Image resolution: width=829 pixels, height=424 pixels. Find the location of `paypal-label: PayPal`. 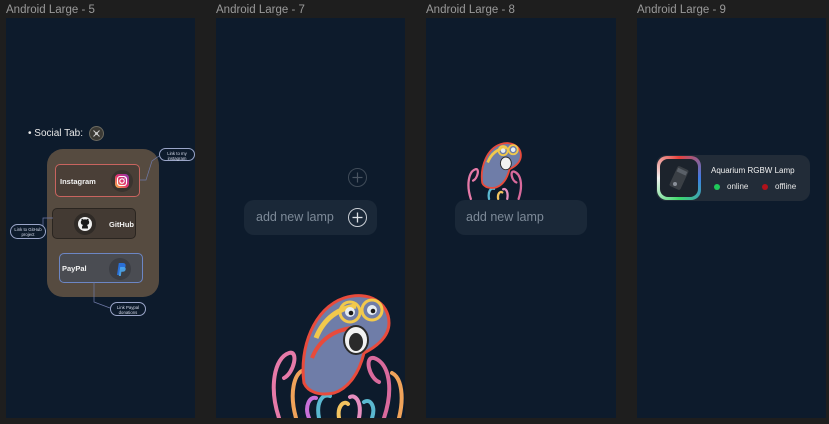

paypal-label: PayPal is located at coordinates (74, 268).